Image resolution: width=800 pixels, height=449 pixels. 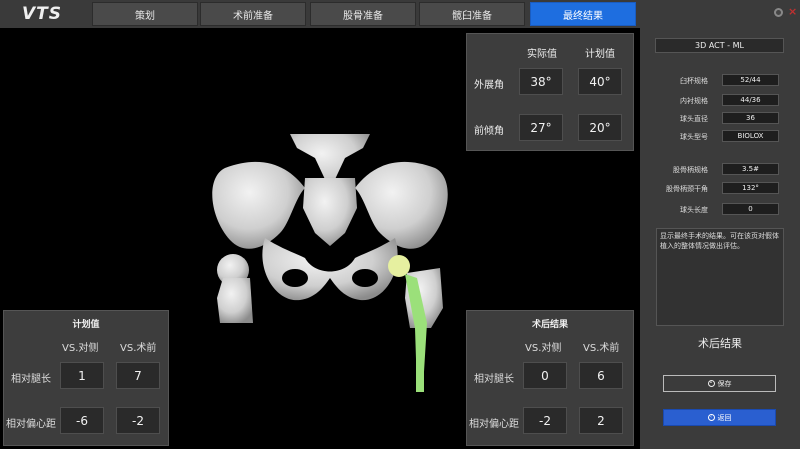 What do you see at coordinates (542, 54) in the screenshot?
I see `col-actual-header: 实际值` at bounding box center [542, 54].